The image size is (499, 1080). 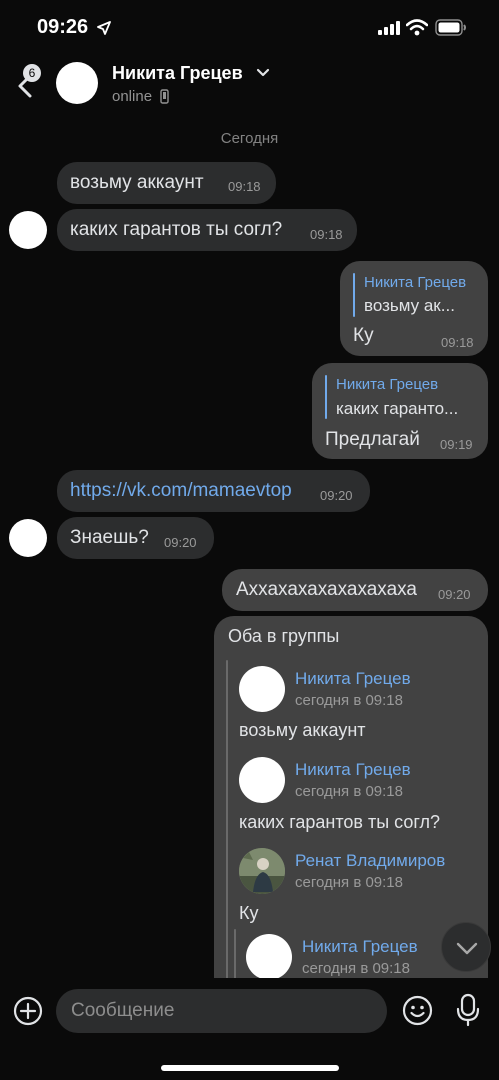 I want to click on message-text: Знаешь?, so click(x=109, y=537).